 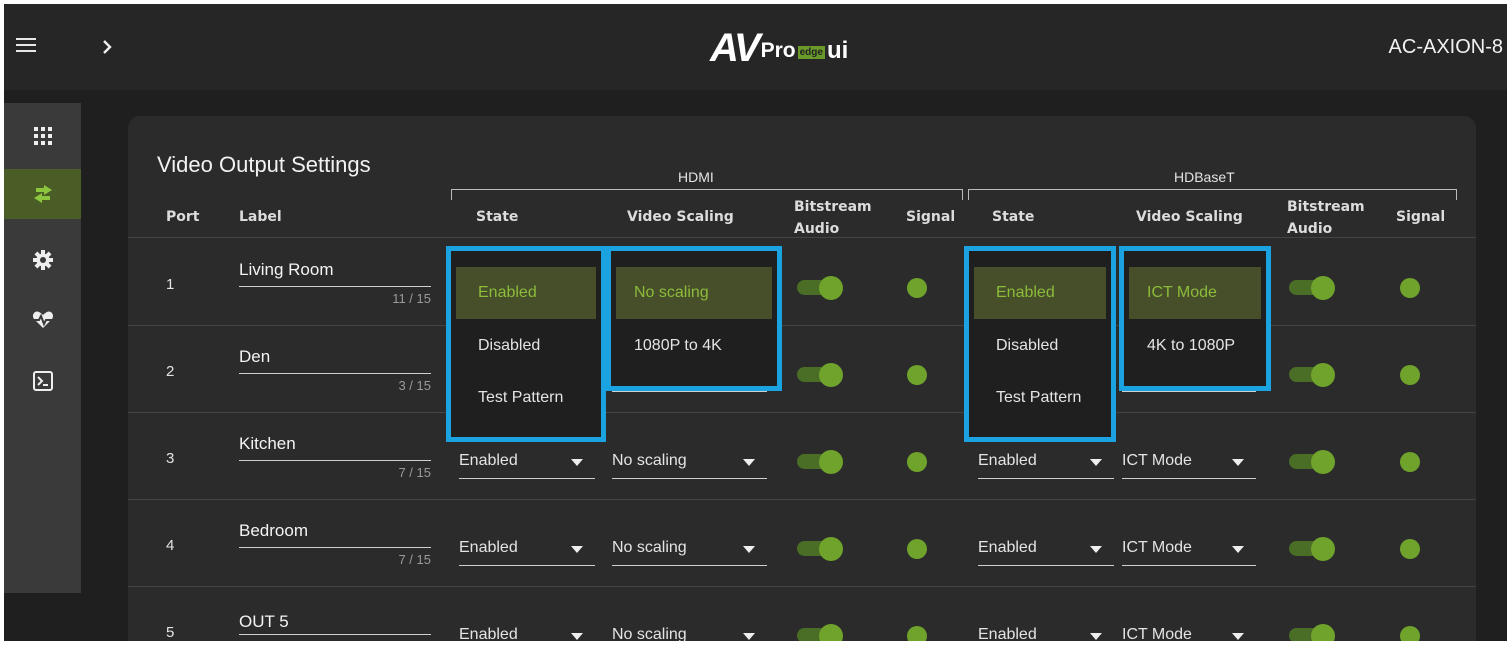 I want to click on hdmi-state-option: Disabled, so click(x=509, y=346).